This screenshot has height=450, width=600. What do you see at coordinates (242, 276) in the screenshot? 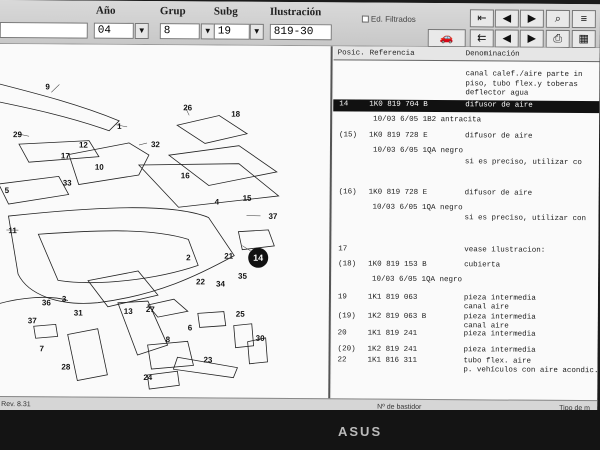
I see `callout-label: 35` at bounding box center [242, 276].